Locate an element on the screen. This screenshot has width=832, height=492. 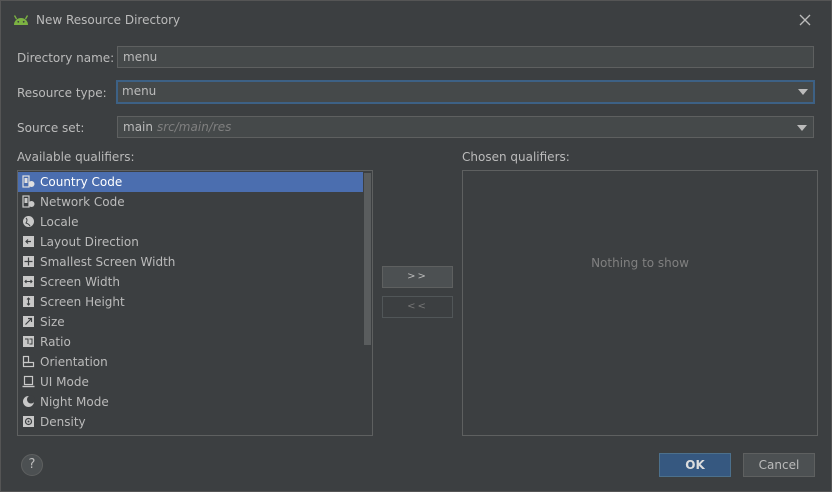
close-icon is located at coordinates (805, 20).